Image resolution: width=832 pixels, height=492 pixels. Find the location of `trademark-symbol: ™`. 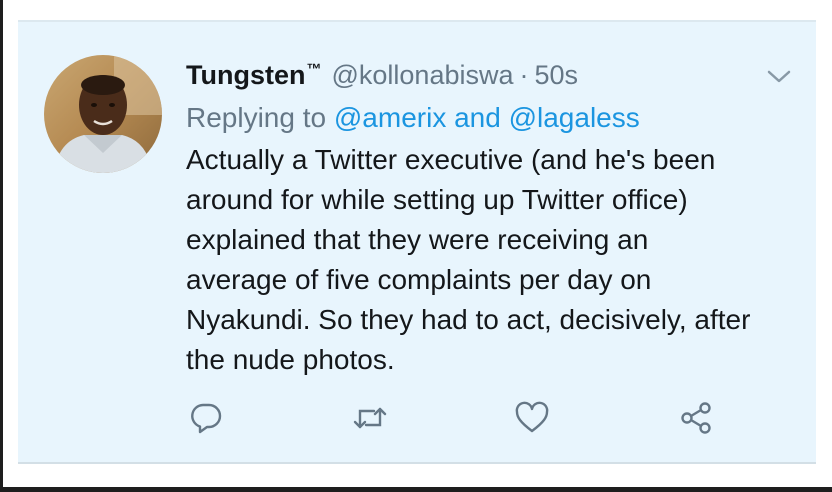

trademark-symbol: ™ is located at coordinates (314, 69).